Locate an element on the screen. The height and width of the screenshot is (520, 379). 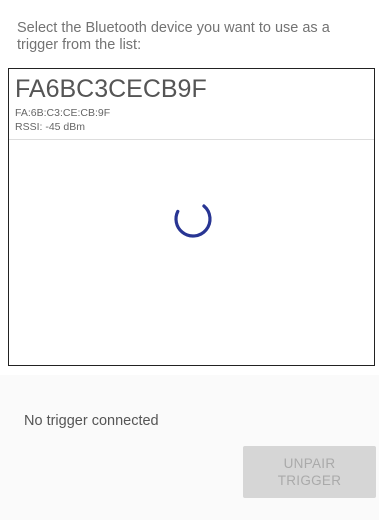
trigger-status: No trigger connected is located at coordinates (91, 421).